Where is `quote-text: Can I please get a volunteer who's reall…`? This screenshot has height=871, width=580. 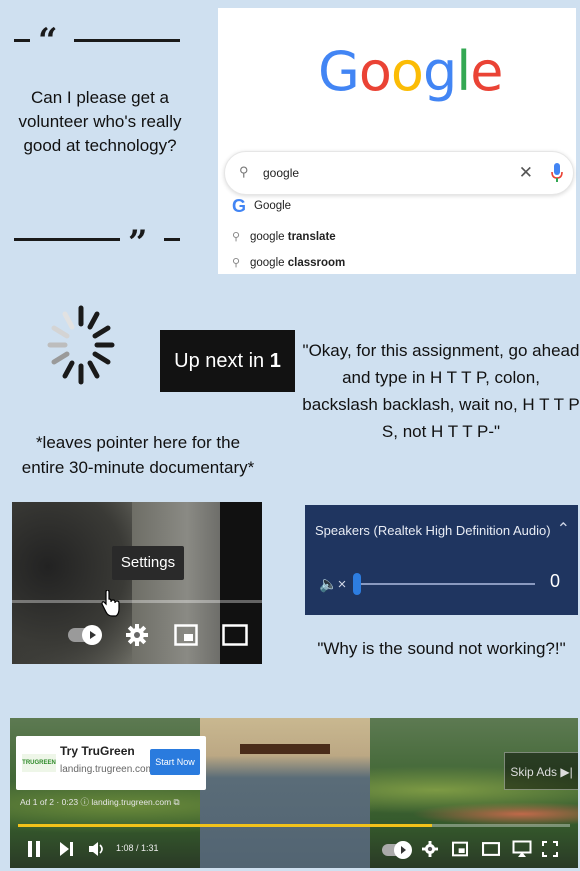 quote-text: Can I please get a volunteer who's reall… is located at coordinates (100, 121).